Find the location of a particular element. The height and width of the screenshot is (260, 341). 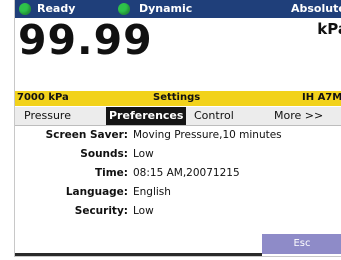

setting-time: Time: 08:15 AM,20071215 is located at coordinates (178, 175).